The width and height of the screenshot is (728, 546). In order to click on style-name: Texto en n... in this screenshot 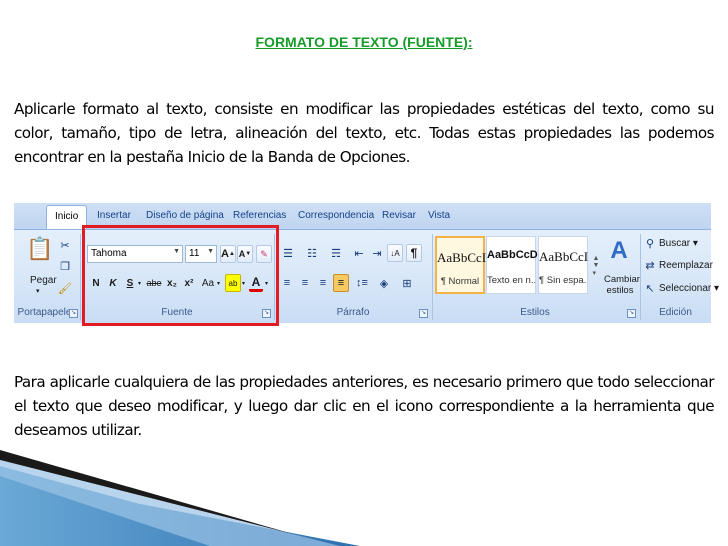, I will do `click(511, 280)`.